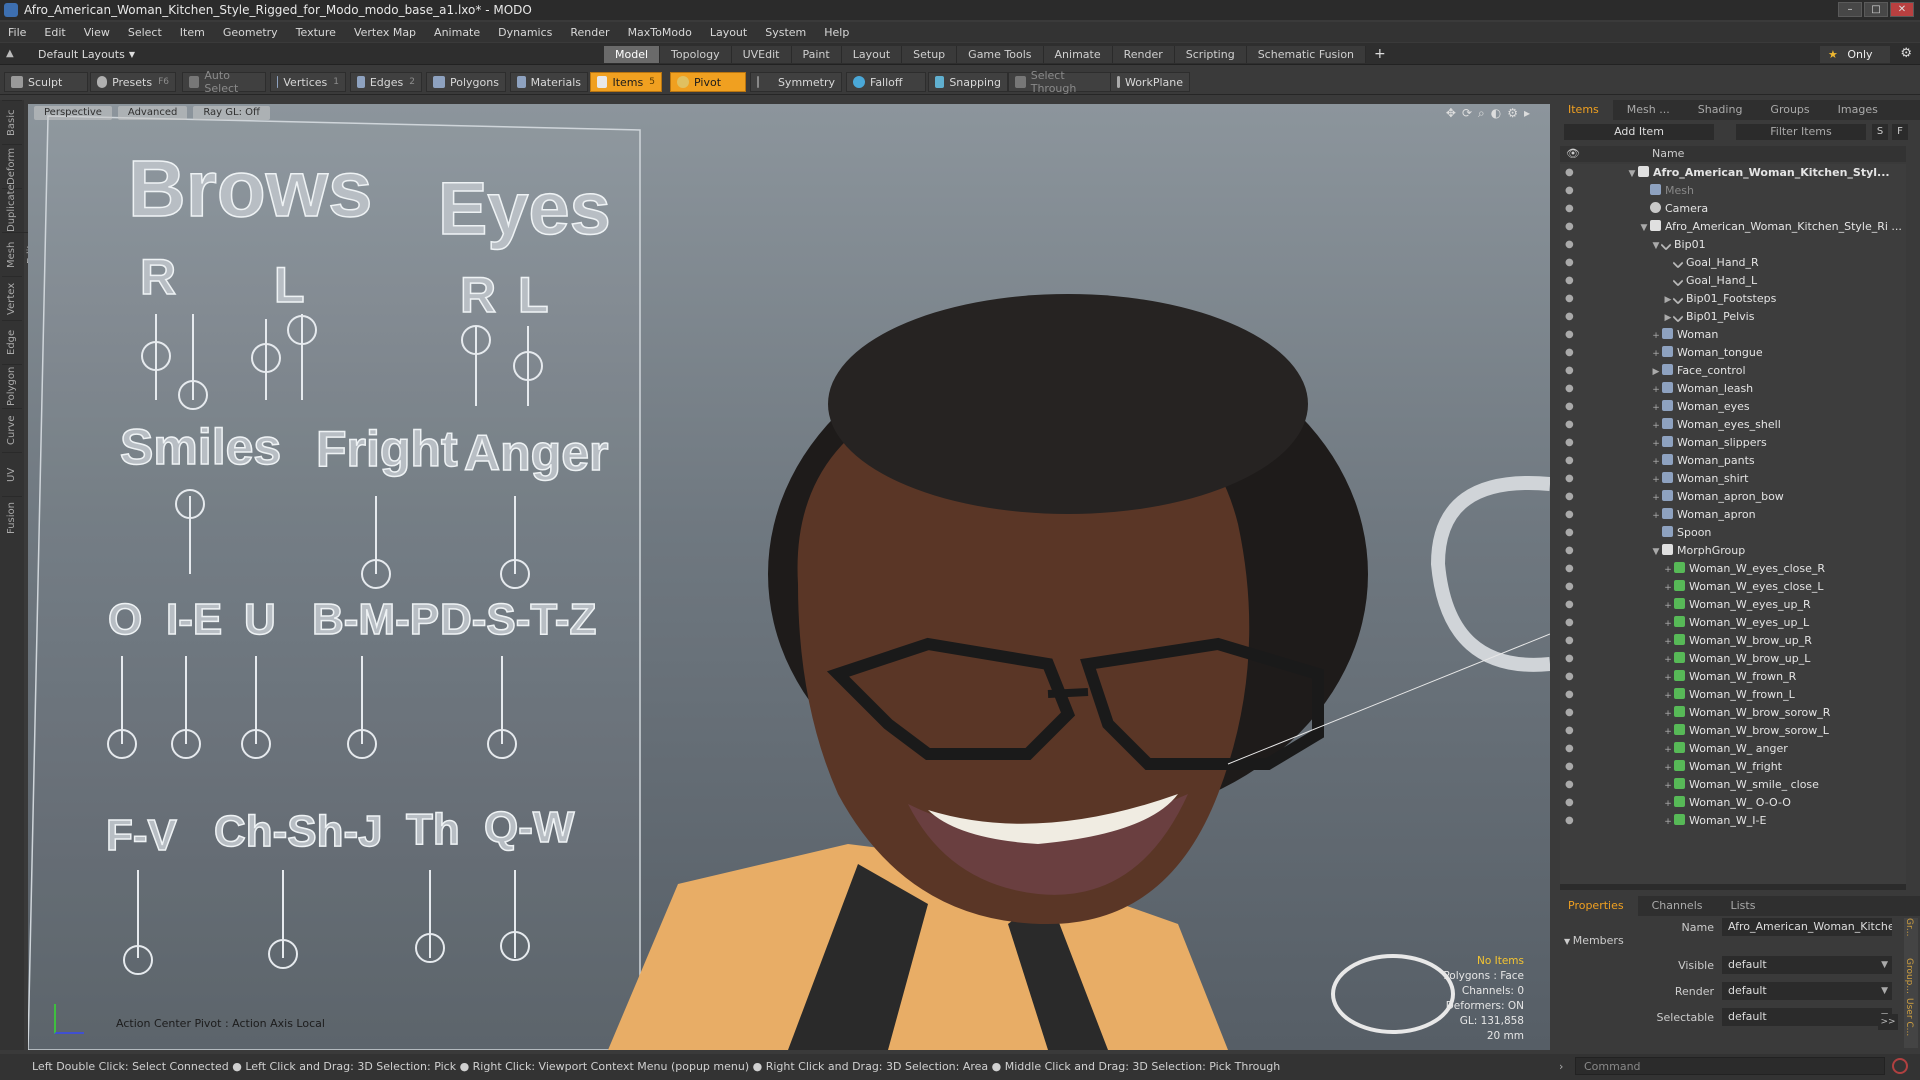 Image resolution: width=1920 pixels, height=1080 pixels. I want to click on tree-scrollbar, so click(1733, 887).